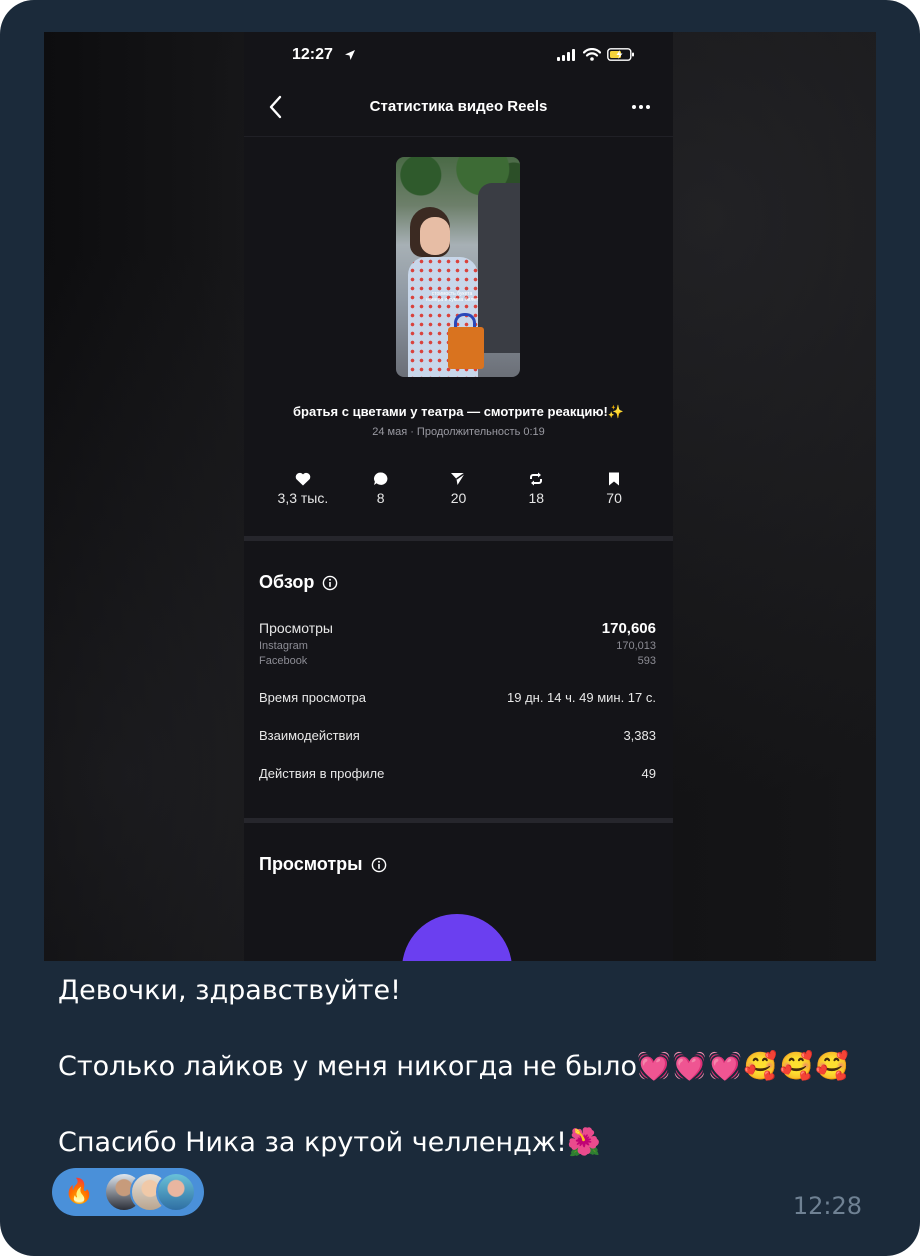  What do you see at coordinates (283, 646) in the screenshot?
I see `instagram-label: Instagram` at bounding box center [283, 646].